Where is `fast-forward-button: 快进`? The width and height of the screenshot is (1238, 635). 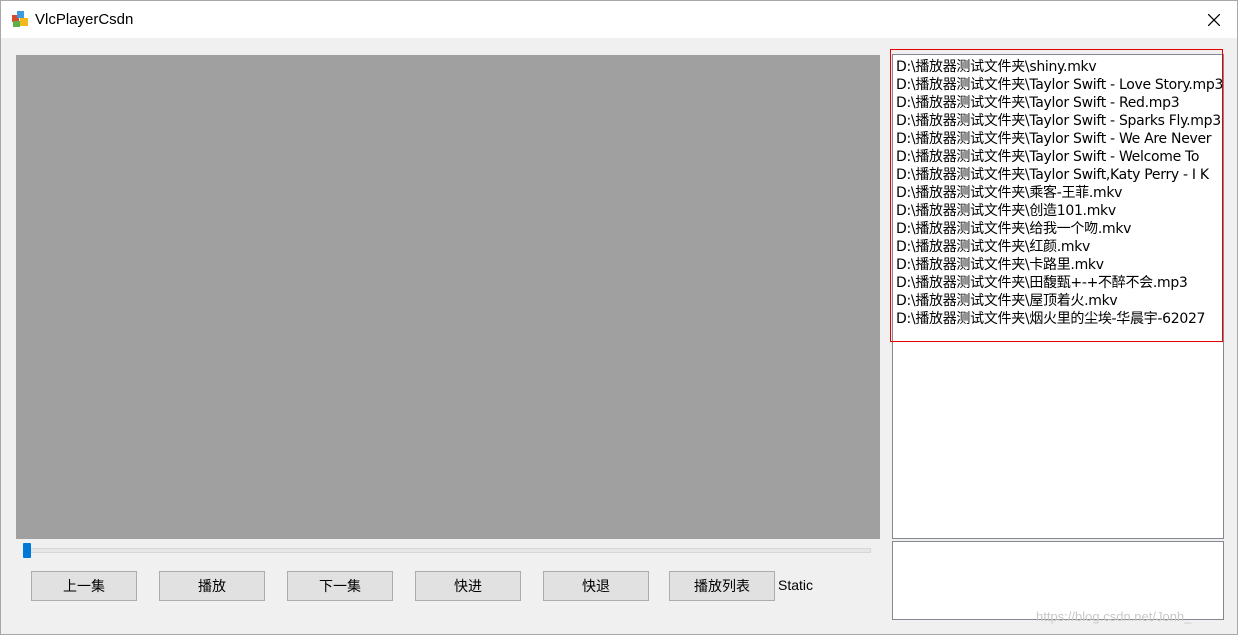
fast-forward-button: 快进 is located at coordinates (468, 586).